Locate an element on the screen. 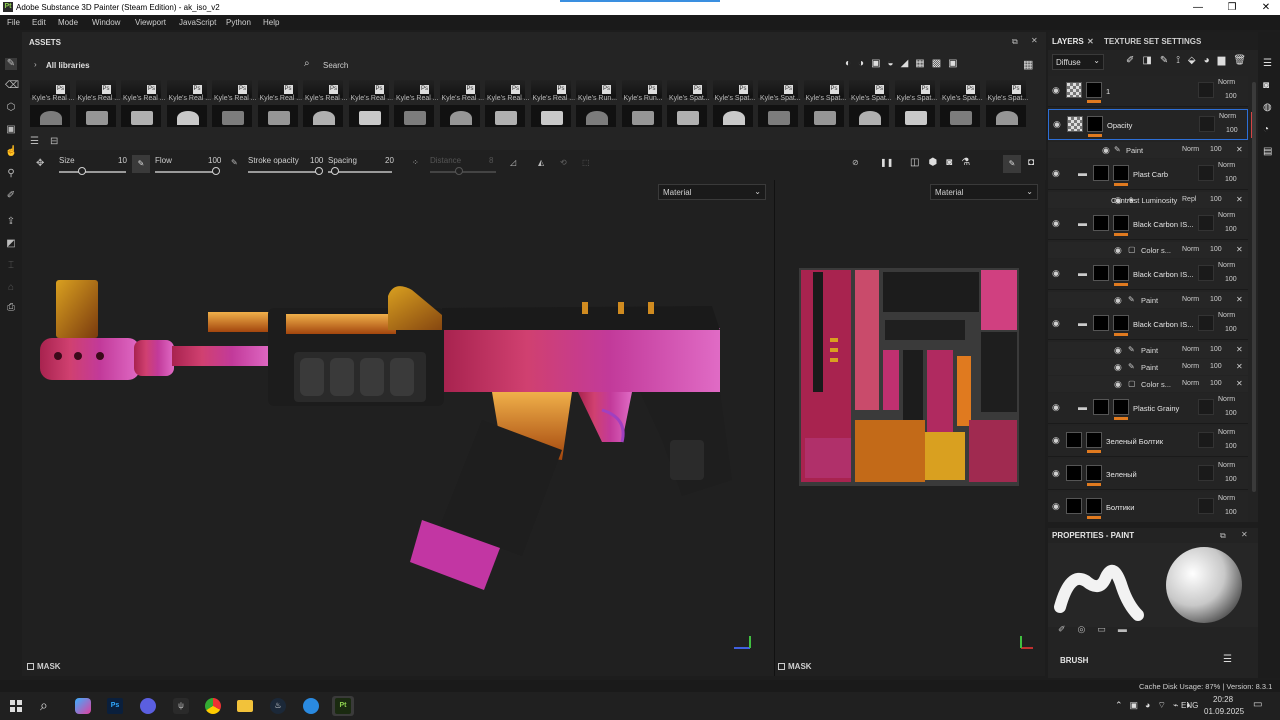 Image resolution: width=1280 pixels, height=720 pixels. clock-time: 20:28 is located at coordinates (1223, 699).